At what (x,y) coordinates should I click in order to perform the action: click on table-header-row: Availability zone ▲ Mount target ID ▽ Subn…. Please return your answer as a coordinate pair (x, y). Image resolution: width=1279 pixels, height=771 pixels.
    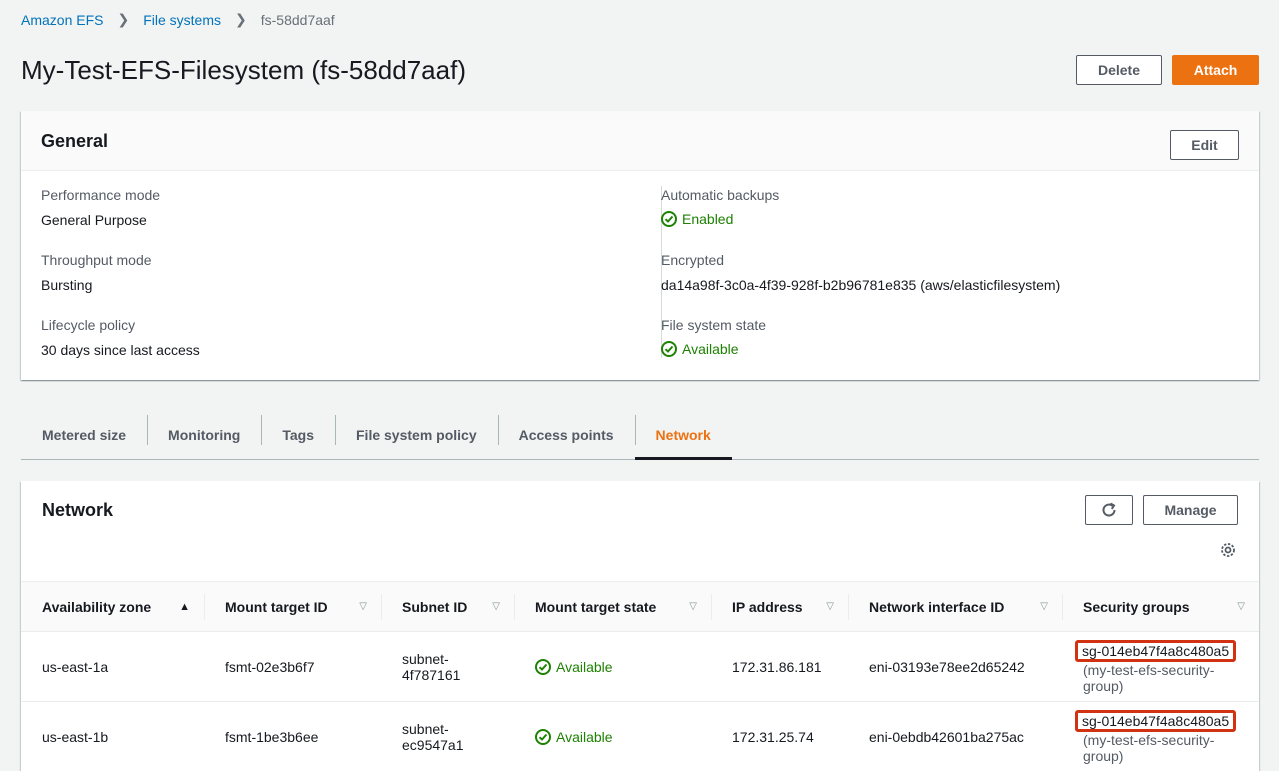
    Looking at the image, I should click on (640, 606).